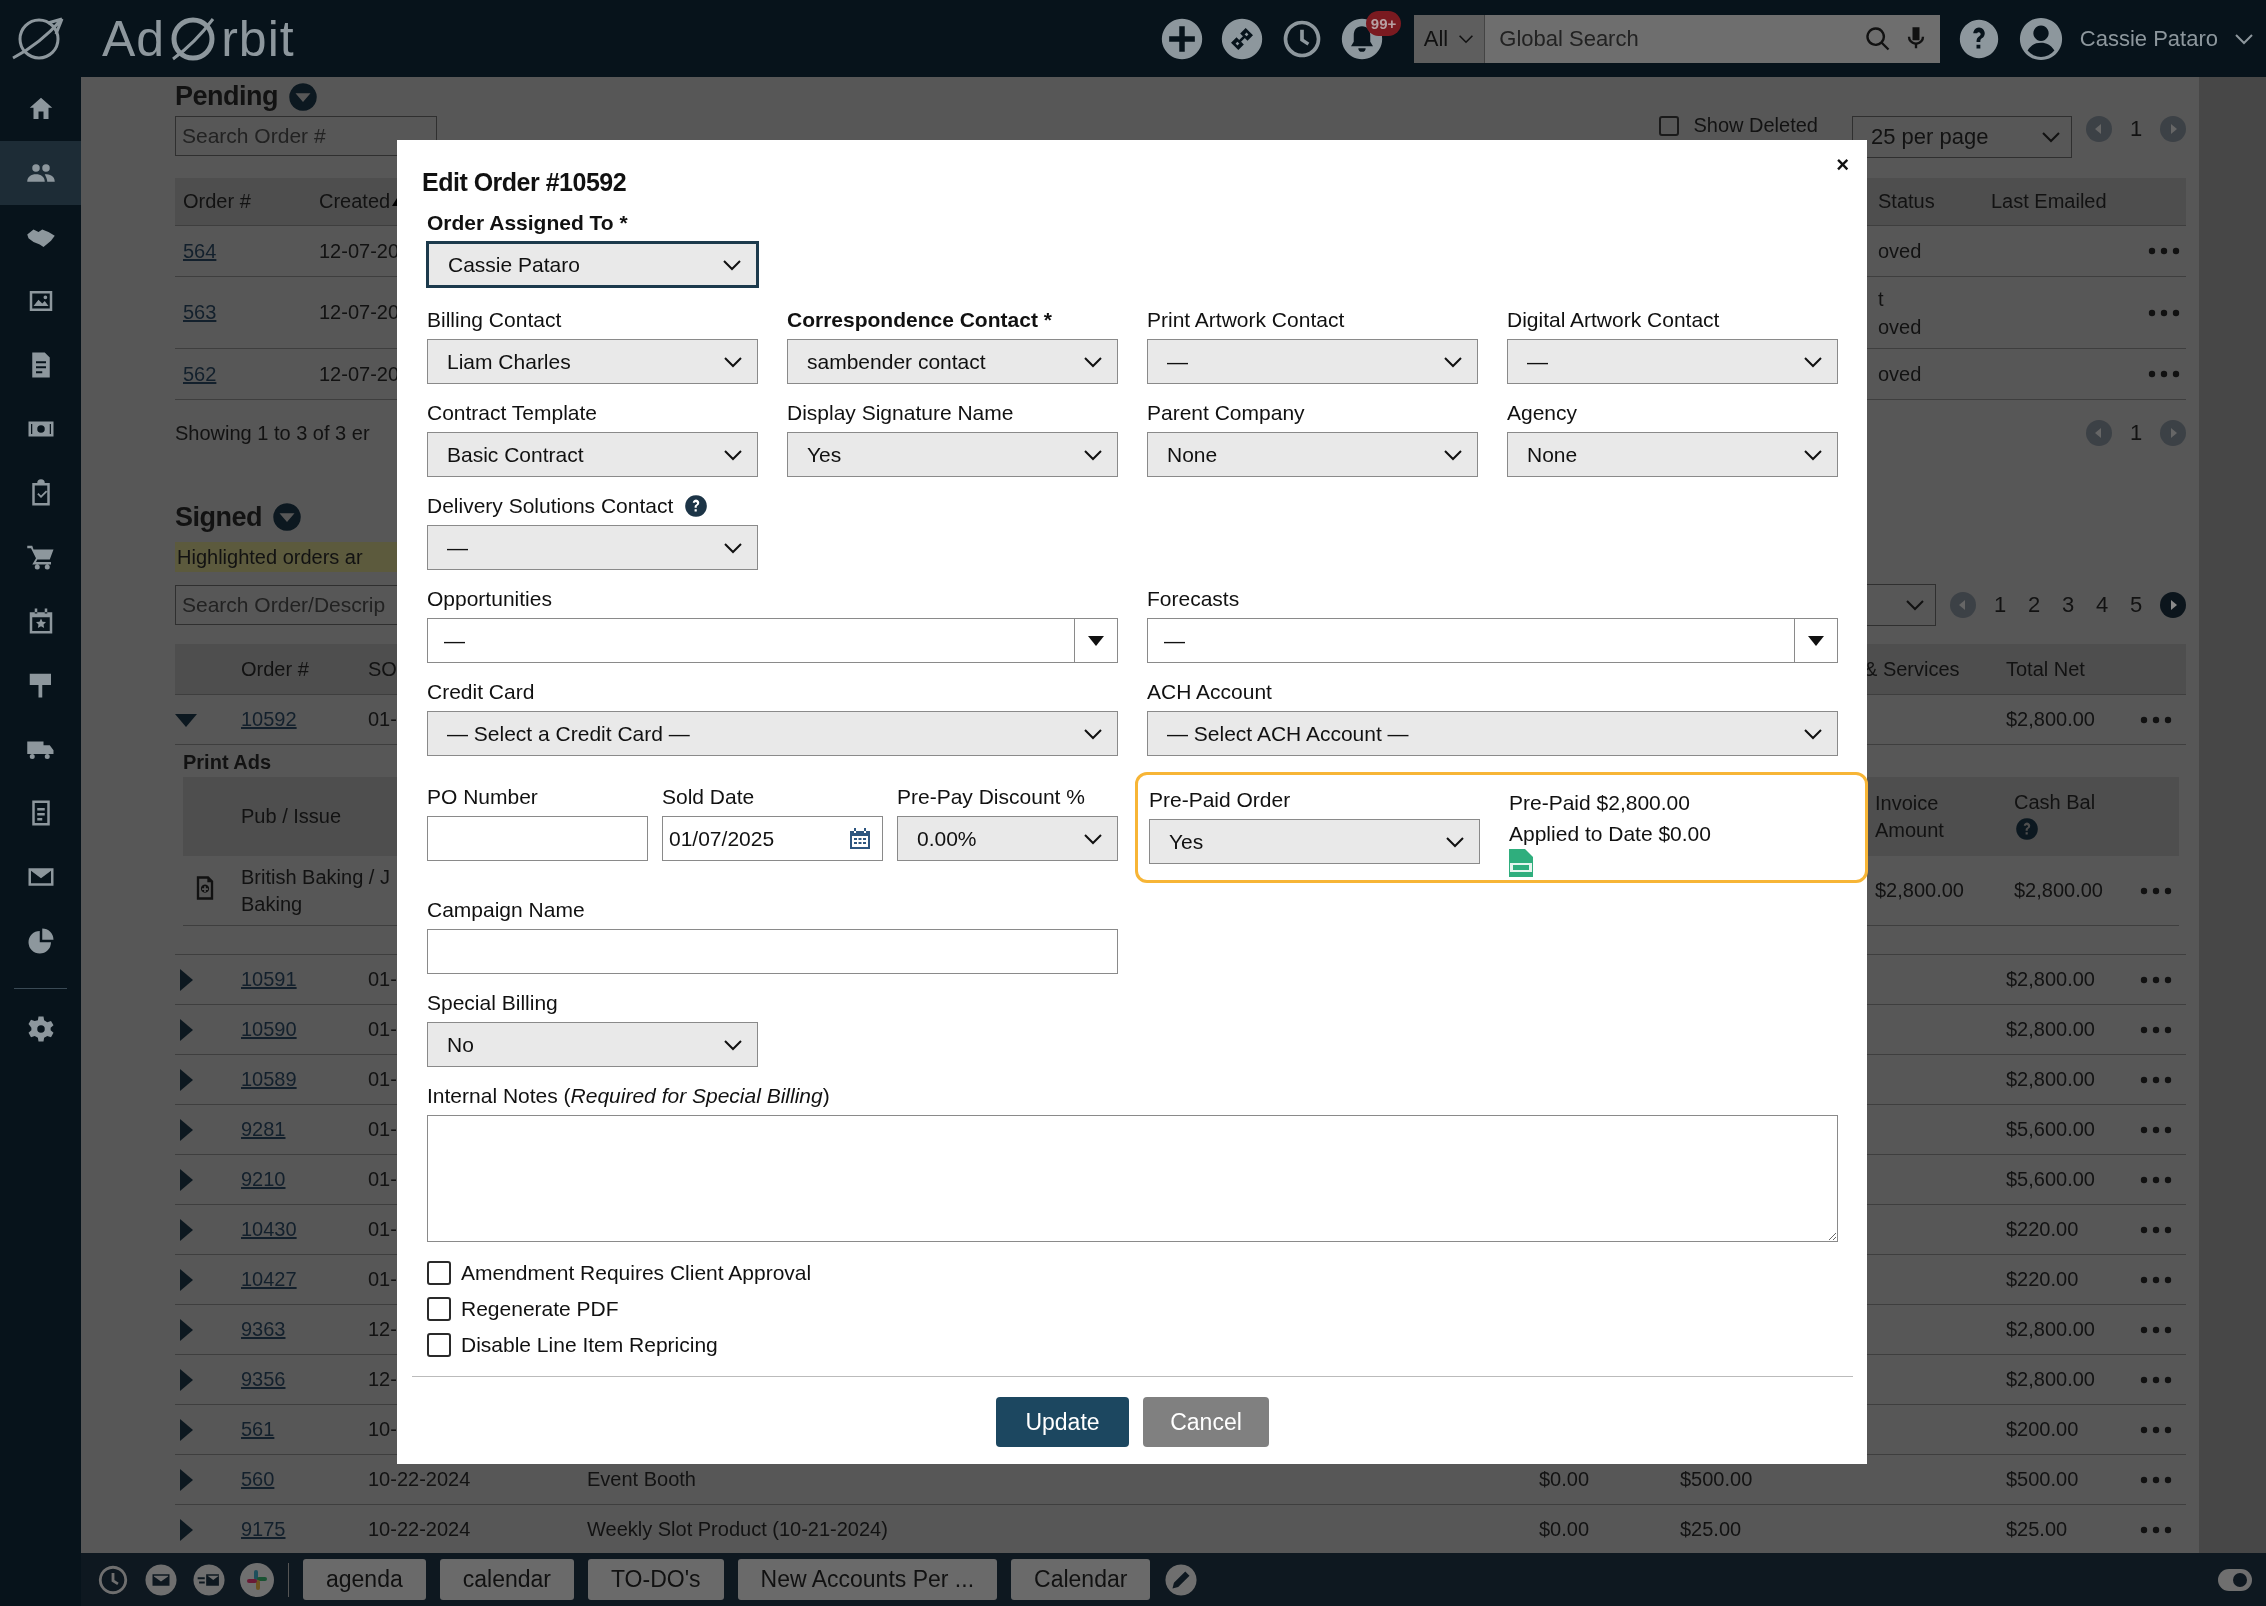 This screenshot has height=1606, width=2266. What do you see at coordinates (1181, 38) in the screenshot?
I see `add-icon` at bounding box center [1181, 38].